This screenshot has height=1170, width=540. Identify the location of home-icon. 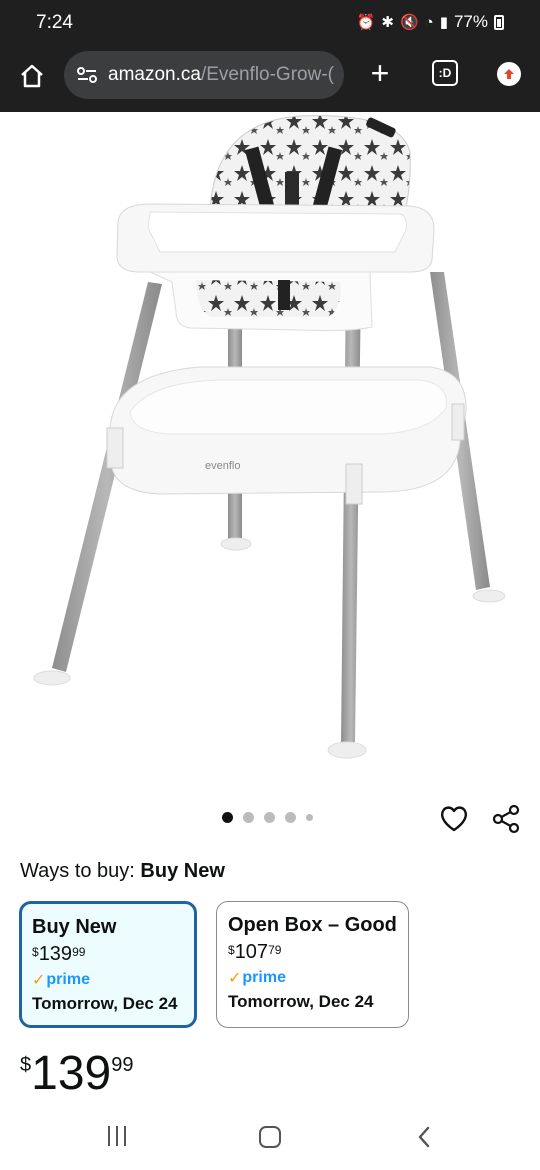
(32, 76).